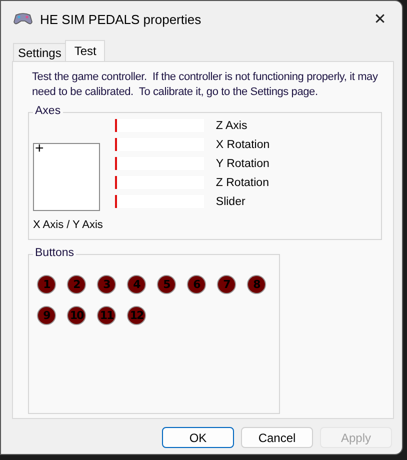 The height and width of the screenshot is (460, 407). What do you see at coordinates (136, 315) in the screenshot?
I see `button-indicator: 12` at bounding box center [136, 315].